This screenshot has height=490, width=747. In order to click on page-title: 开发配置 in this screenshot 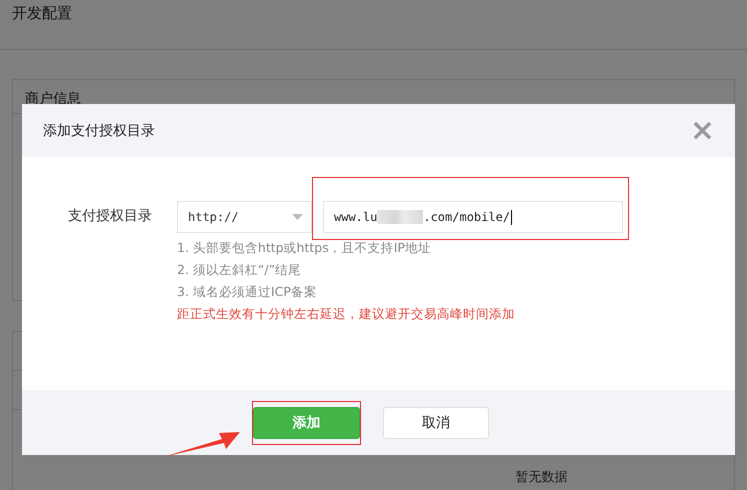, I will do `click(42, 13)`.